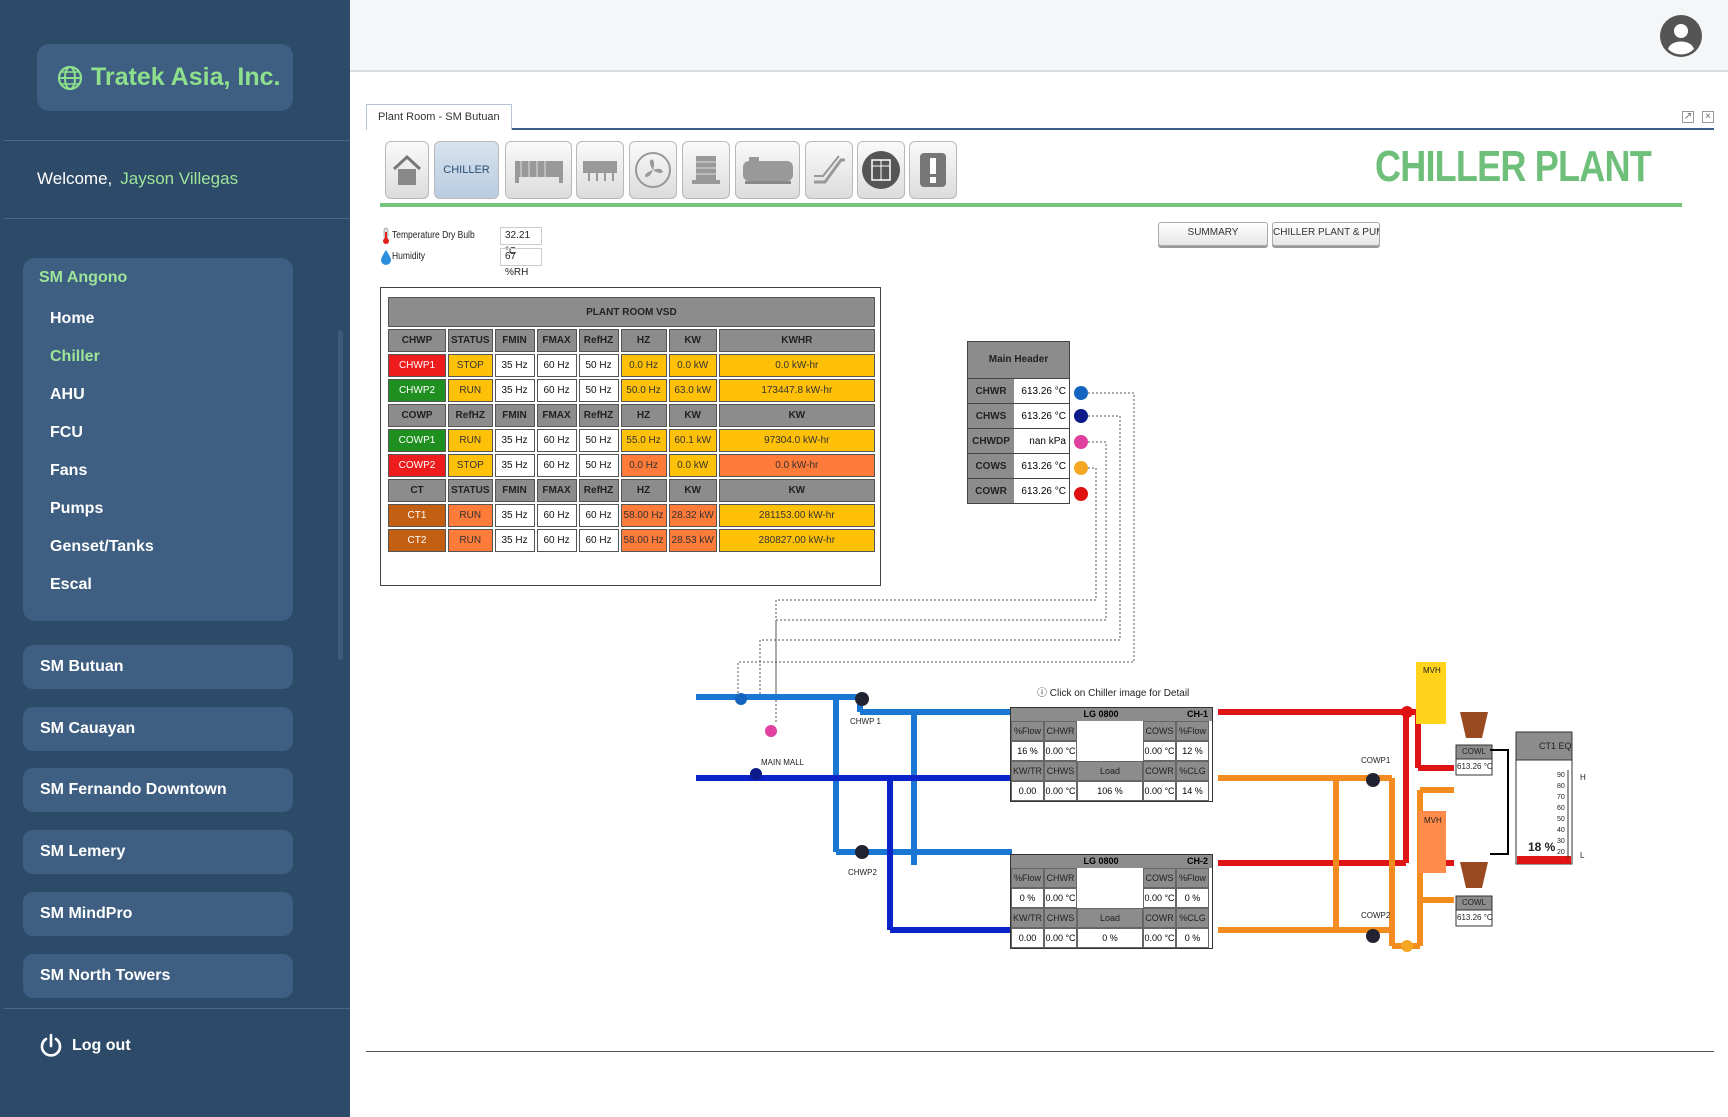 The image size is (1728, 1117). Describe the element at coordinates (1192, 791) in the screenshot. I see `cell-value: 14 %` at that location.